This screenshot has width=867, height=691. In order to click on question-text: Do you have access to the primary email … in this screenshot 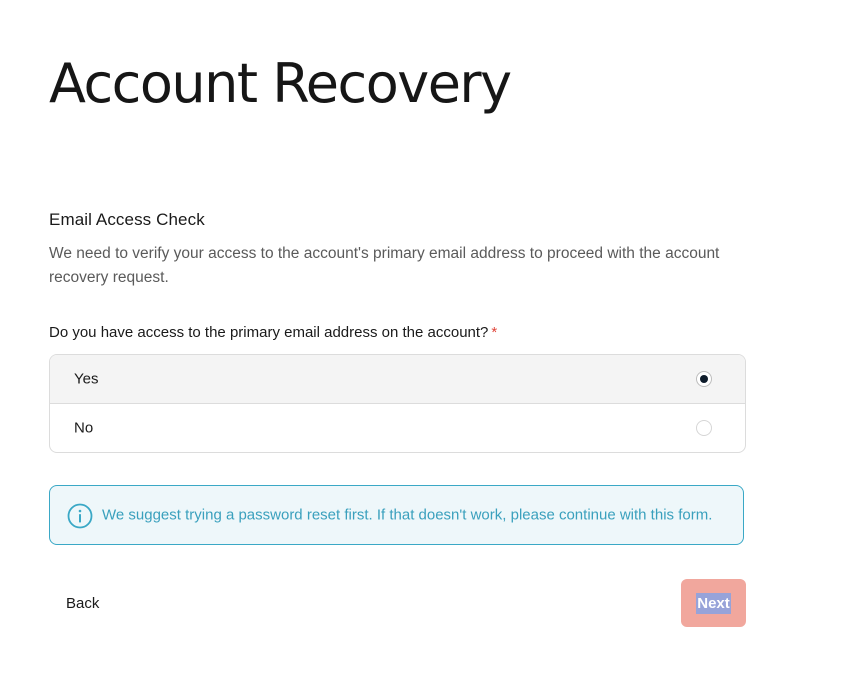, I will do `click(269, 332)`.